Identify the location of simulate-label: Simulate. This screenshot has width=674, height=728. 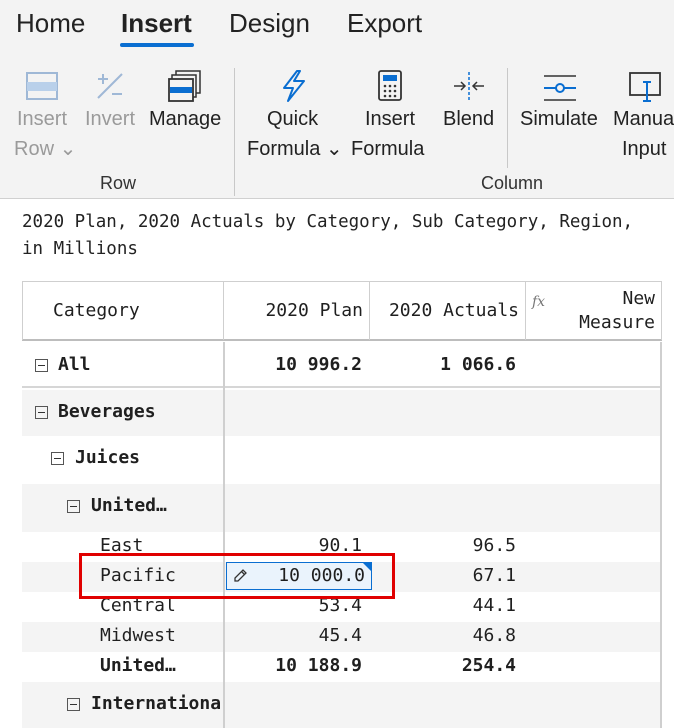
(559, 119).